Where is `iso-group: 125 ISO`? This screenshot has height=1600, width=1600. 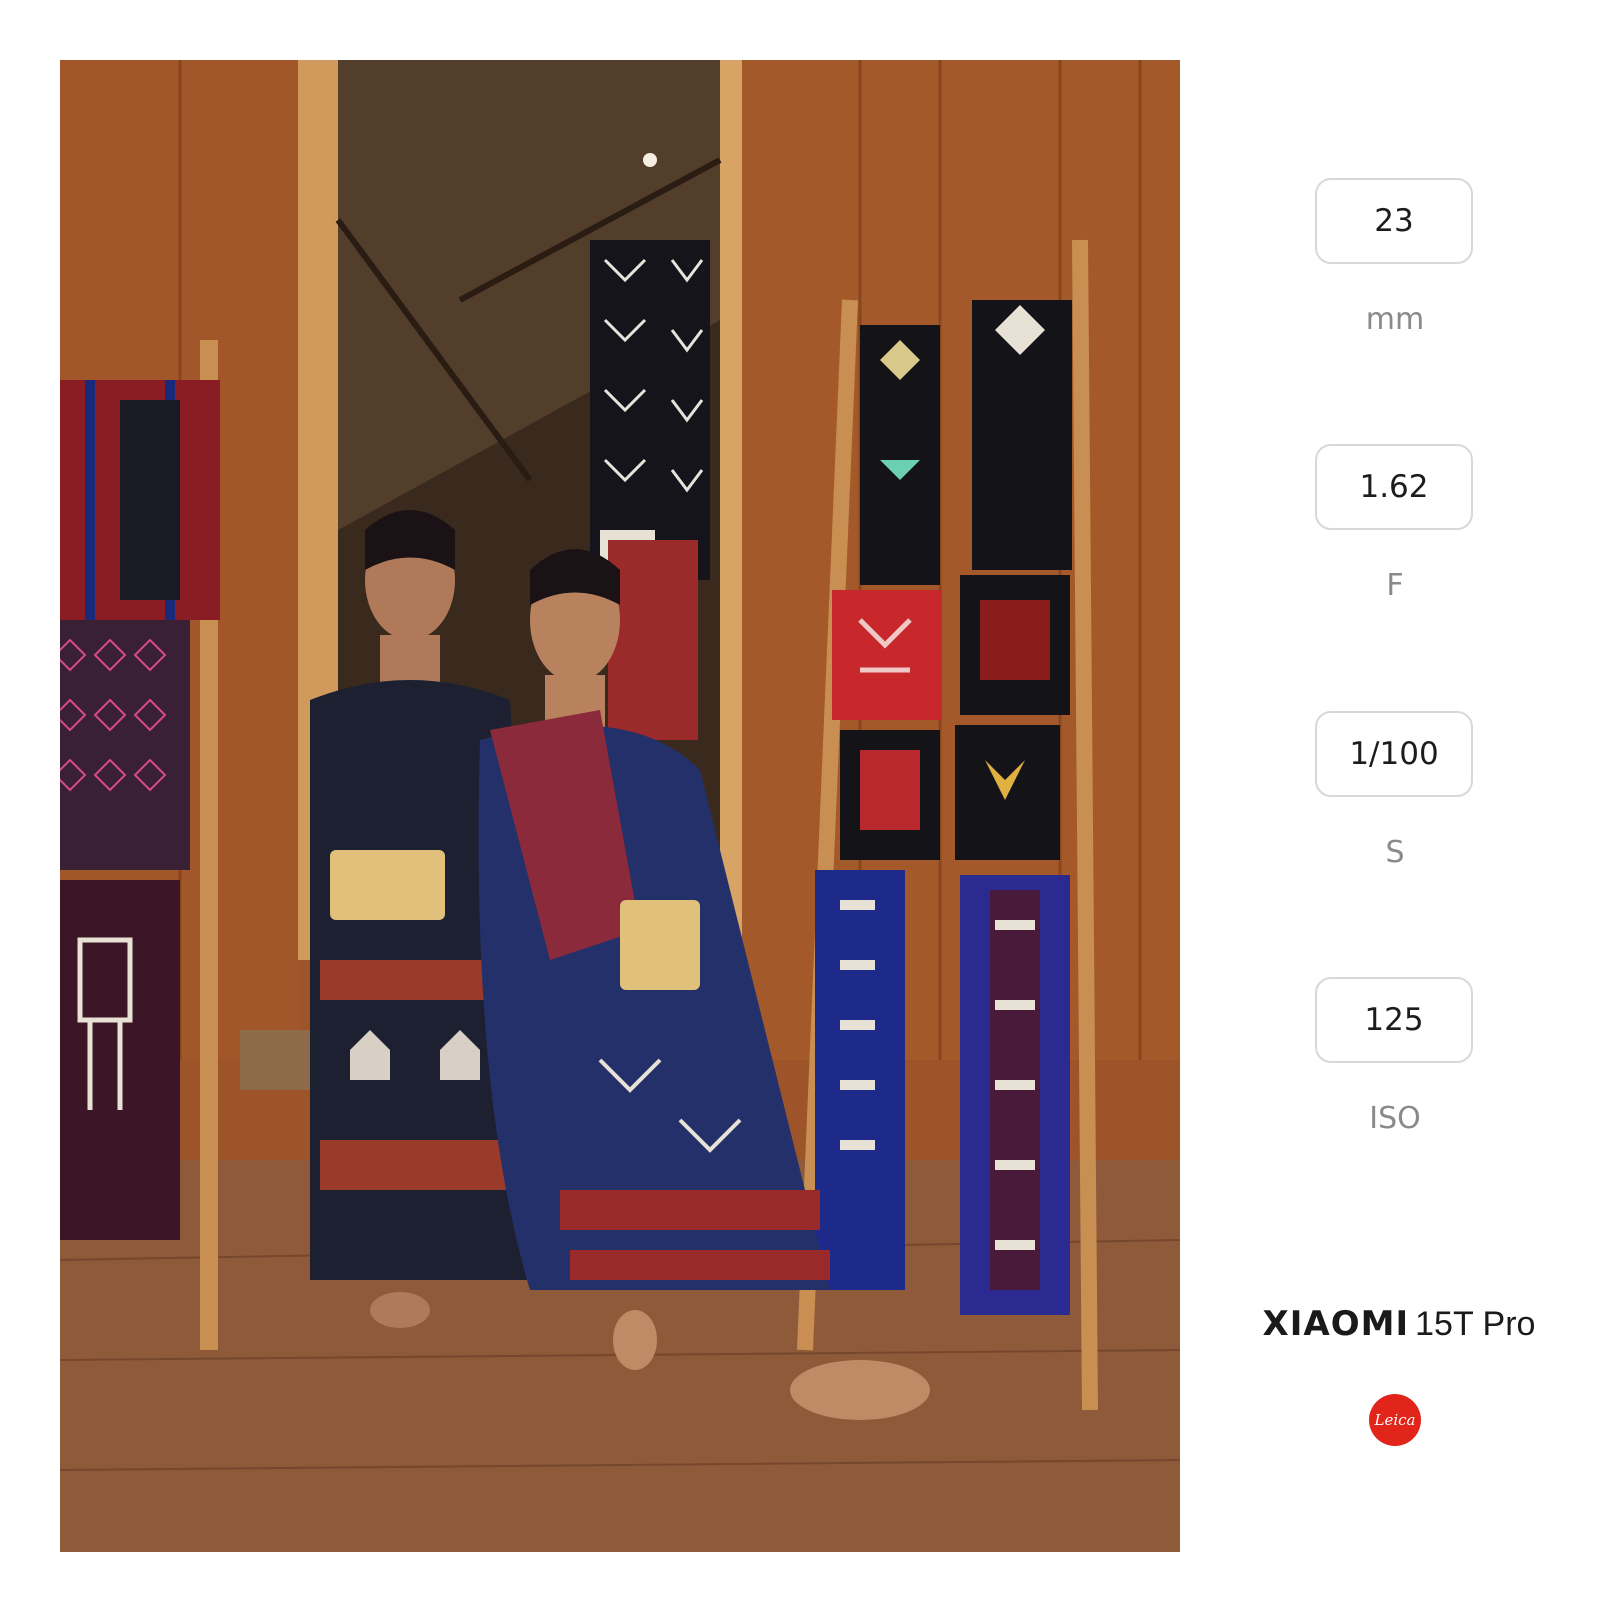 iso-group: 125 ISO is located at coordinates (1395, 1056).